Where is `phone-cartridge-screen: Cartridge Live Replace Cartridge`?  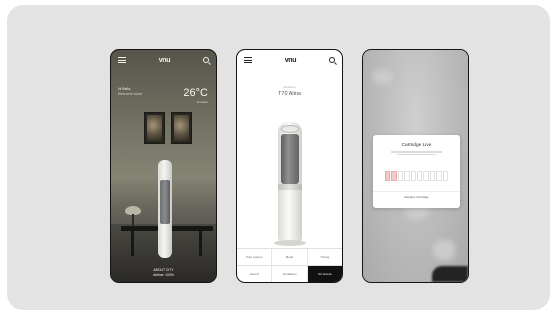 phone-cartridge-screen: Cartridge Live Replace Cartridge is located at coordinates (415, 166).